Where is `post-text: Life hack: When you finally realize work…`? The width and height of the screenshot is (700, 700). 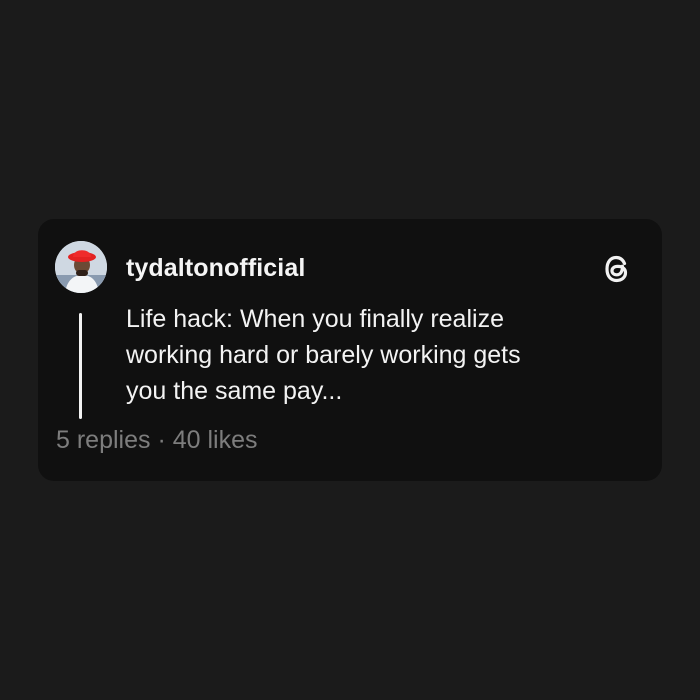 post-text: Life hack: When you finally realize work… is located at coordinates (376, 355).